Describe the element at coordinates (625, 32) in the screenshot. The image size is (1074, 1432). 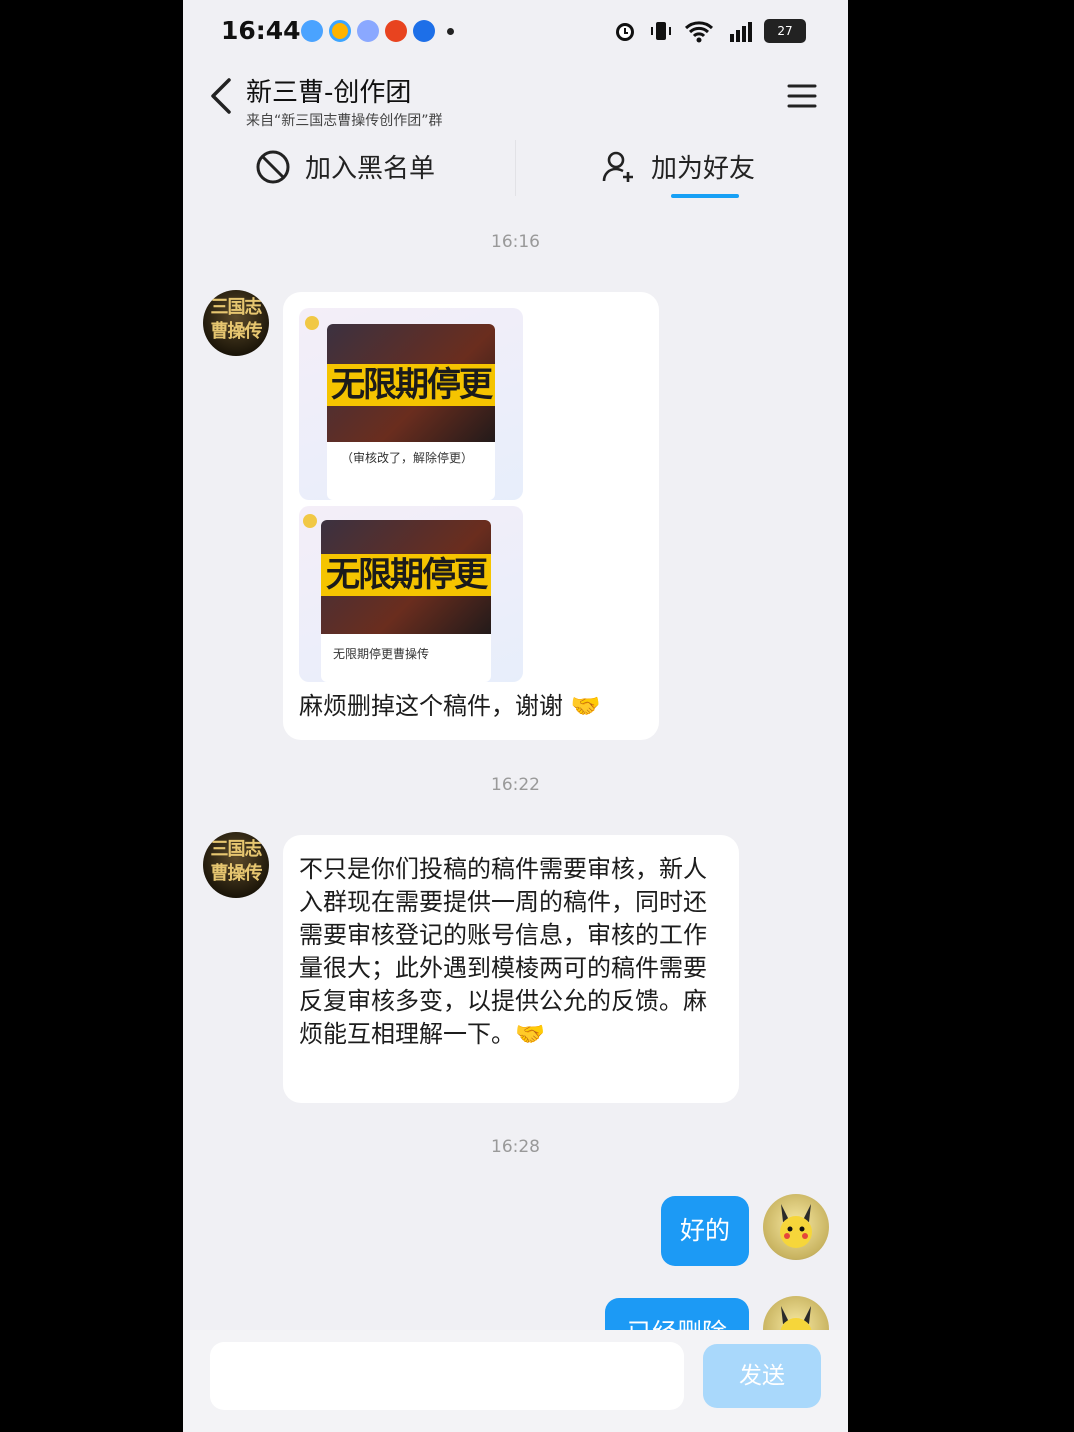
I see `alarm-icon` at that location.